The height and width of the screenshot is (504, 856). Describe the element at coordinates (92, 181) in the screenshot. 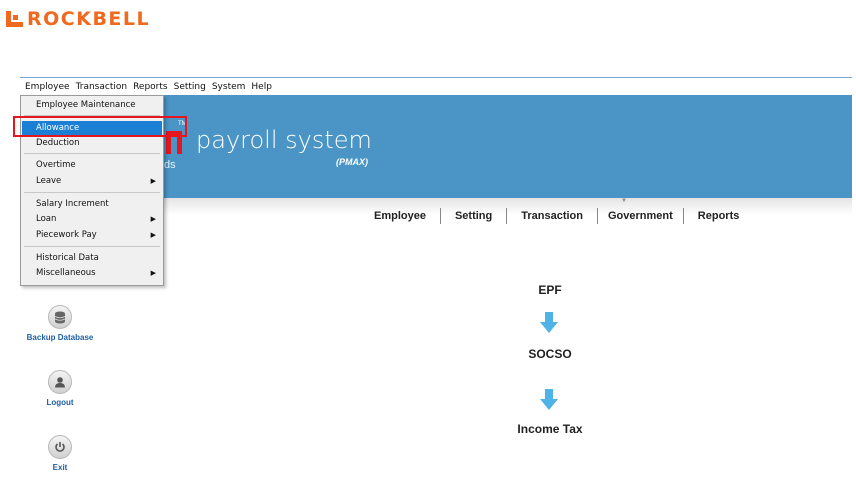

I see `menu-item-leave: Leave ▶` at that location.